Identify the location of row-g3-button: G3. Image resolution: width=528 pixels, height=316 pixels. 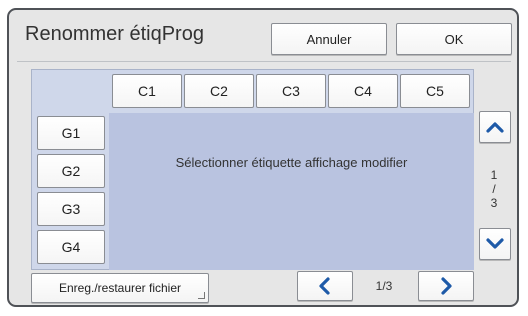
(71, 209).